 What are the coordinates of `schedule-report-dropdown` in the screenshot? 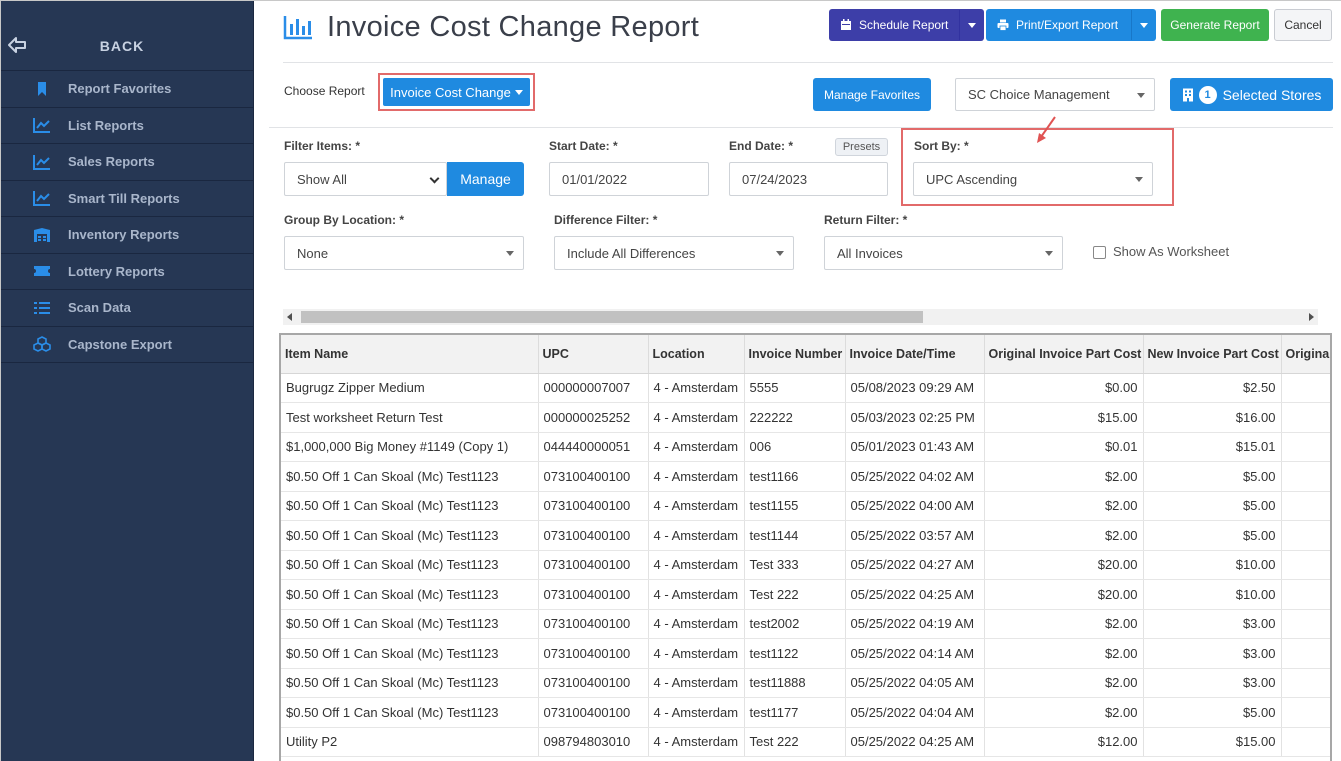 It's located at (971, 25).